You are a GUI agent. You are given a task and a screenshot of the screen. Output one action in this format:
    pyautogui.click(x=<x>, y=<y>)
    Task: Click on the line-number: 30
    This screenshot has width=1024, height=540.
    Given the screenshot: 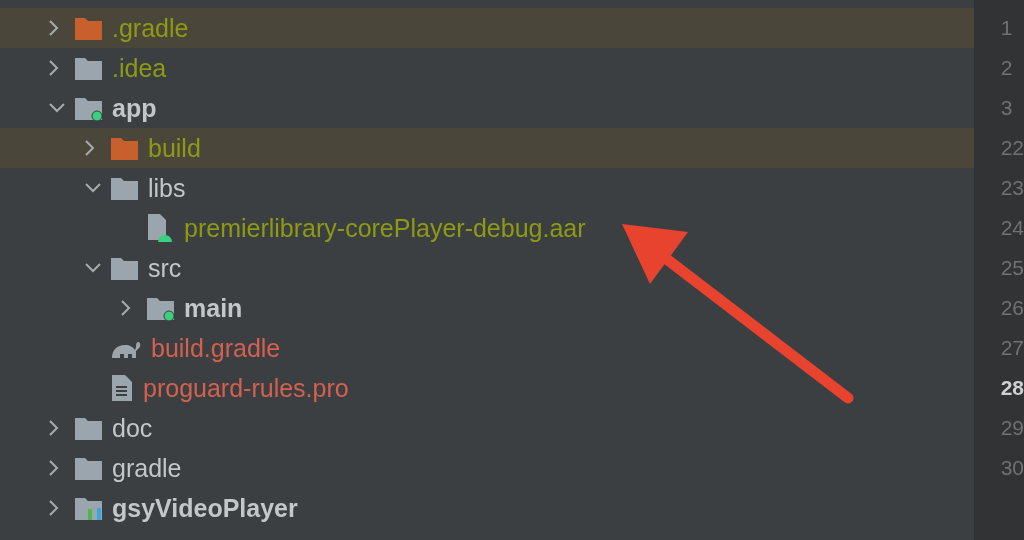 What is the action you would take?
    pyautogui.click(x=1011, y=468)
    